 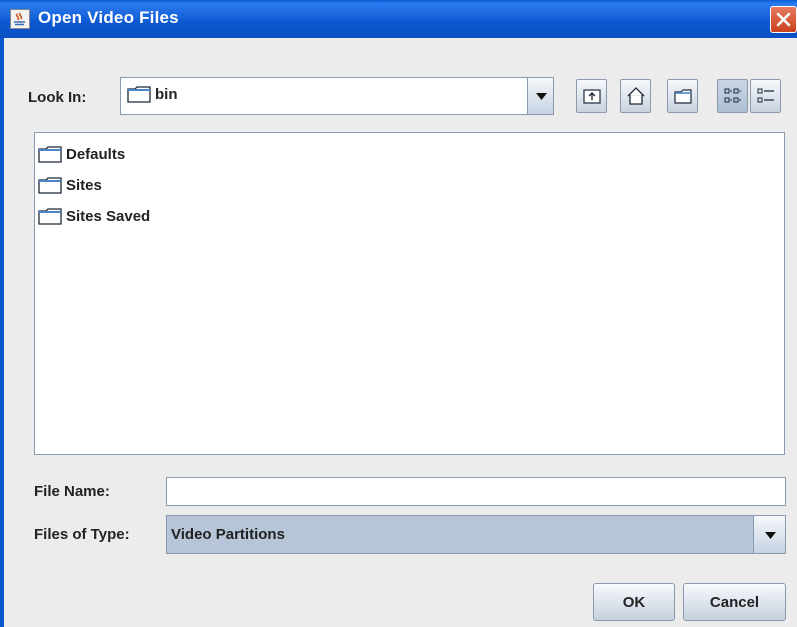 I want to click on file-name-label: File Name:, so click(x=72, y=491).